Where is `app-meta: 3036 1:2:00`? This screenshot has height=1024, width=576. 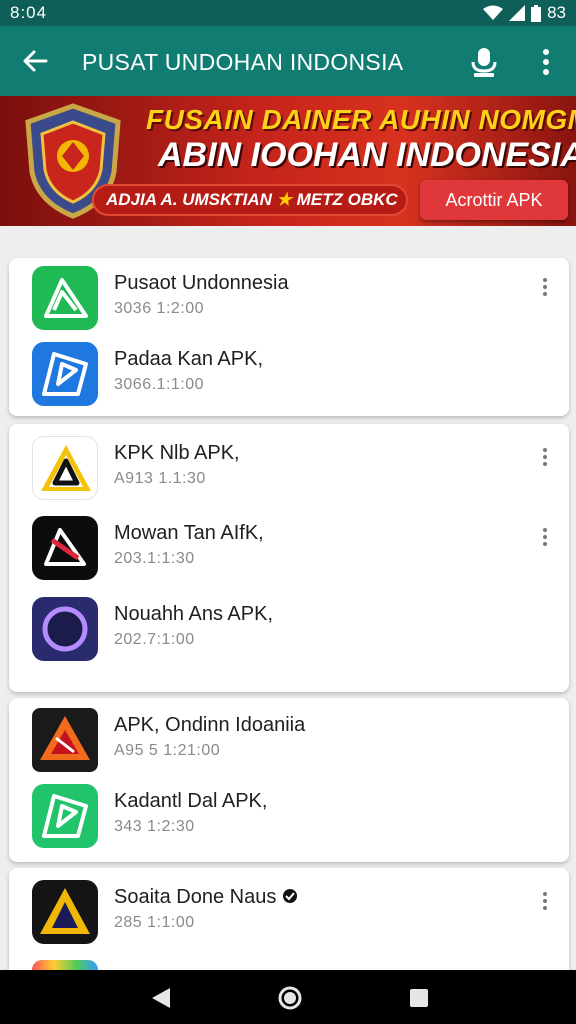 app-meta: 3036 1:2:00 is located at coordinates (159, 308).